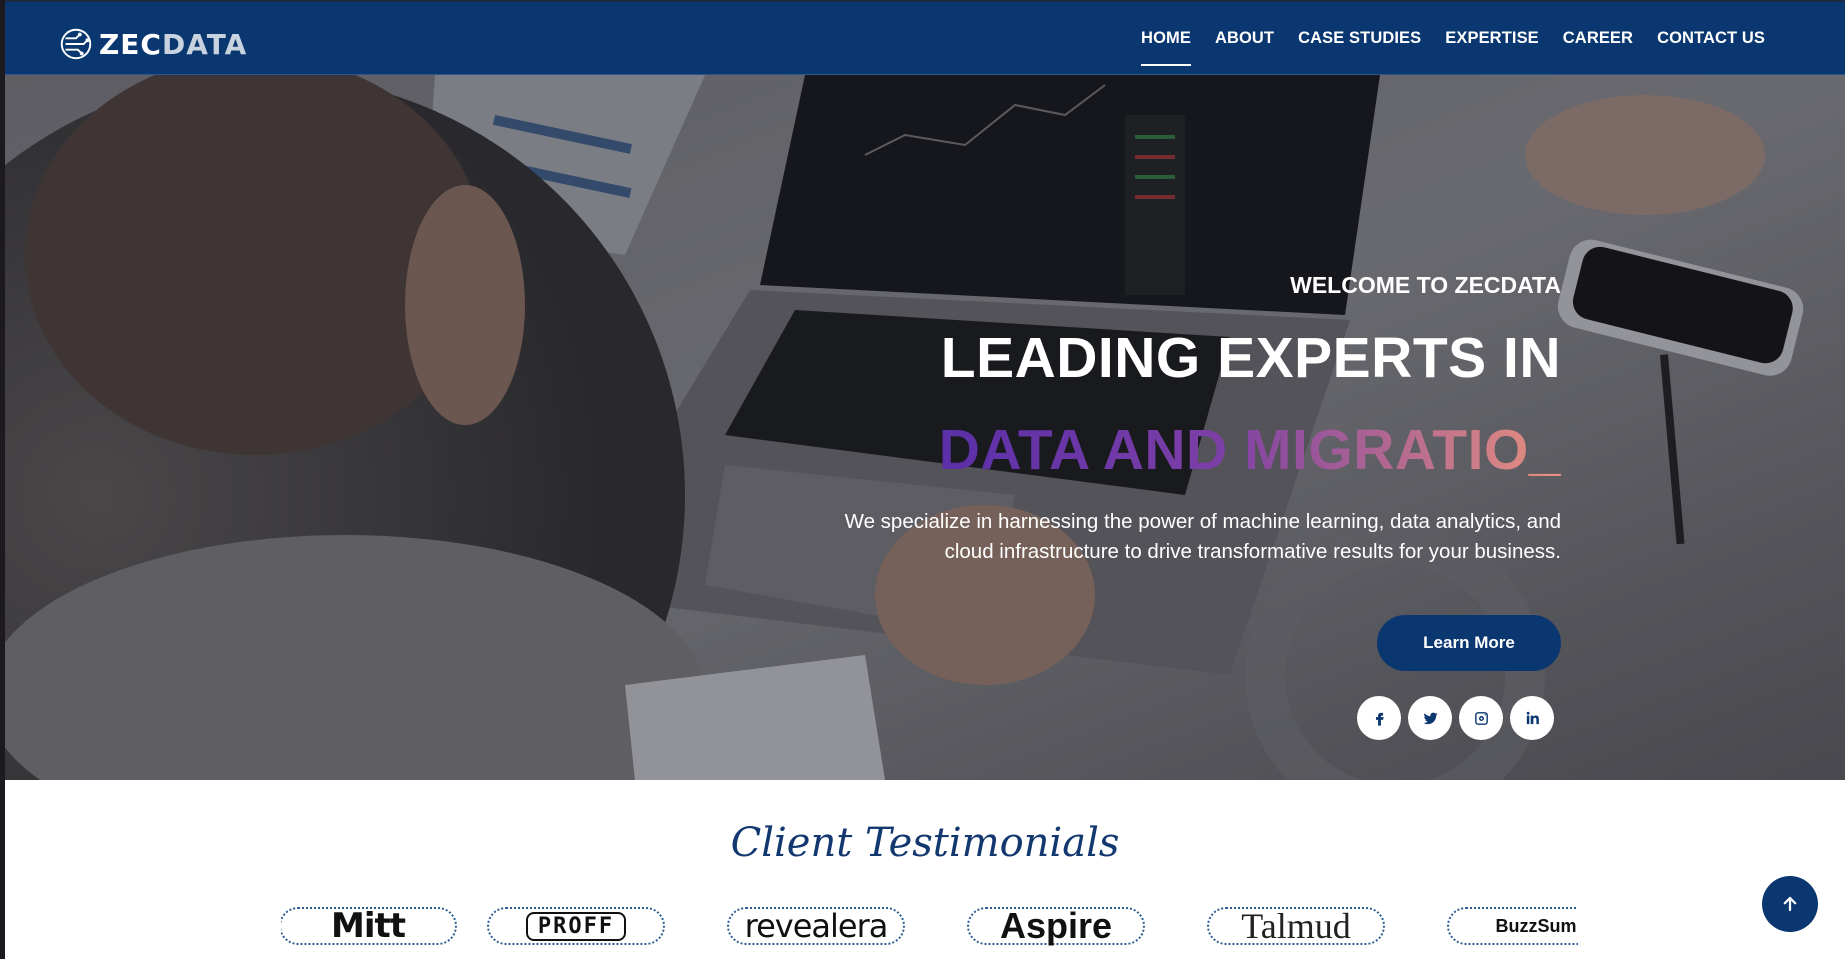  I want to click on nav-case-studies: CASE STUDIES, so click(1359, 38).